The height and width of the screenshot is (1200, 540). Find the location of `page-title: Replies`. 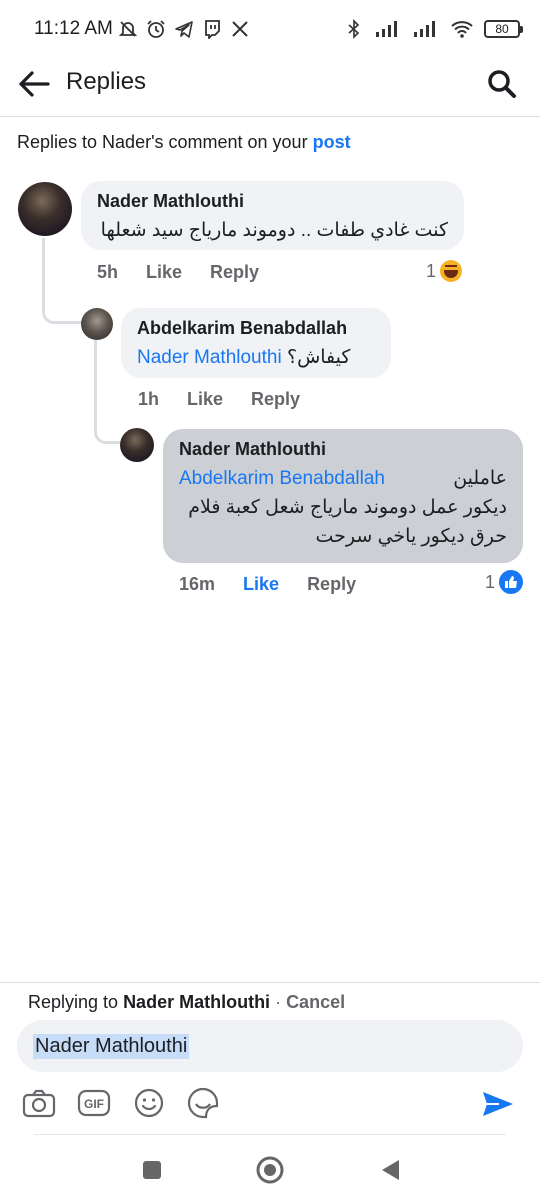

page-title: Replies is located at coordinates (106, 81).